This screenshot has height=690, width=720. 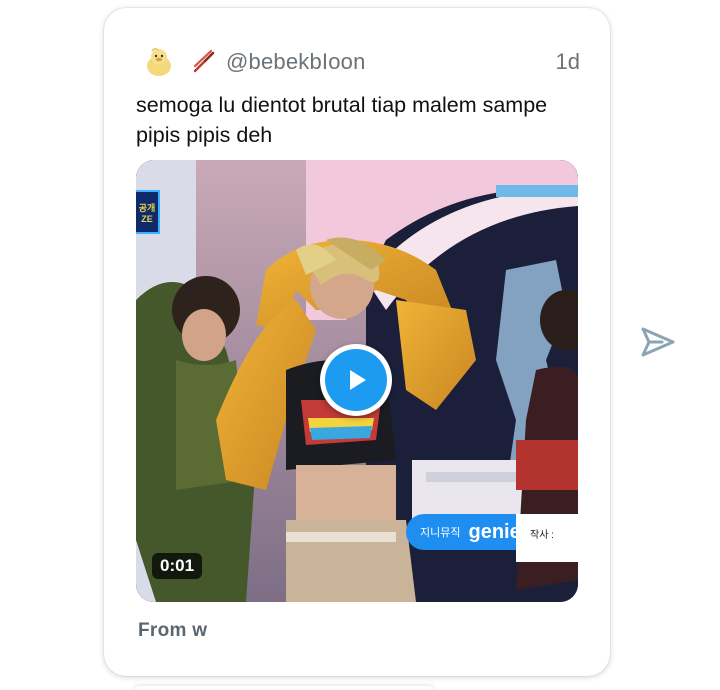 I want to click on author-handle: @bebekbIoon, so click(x=296, y=62).